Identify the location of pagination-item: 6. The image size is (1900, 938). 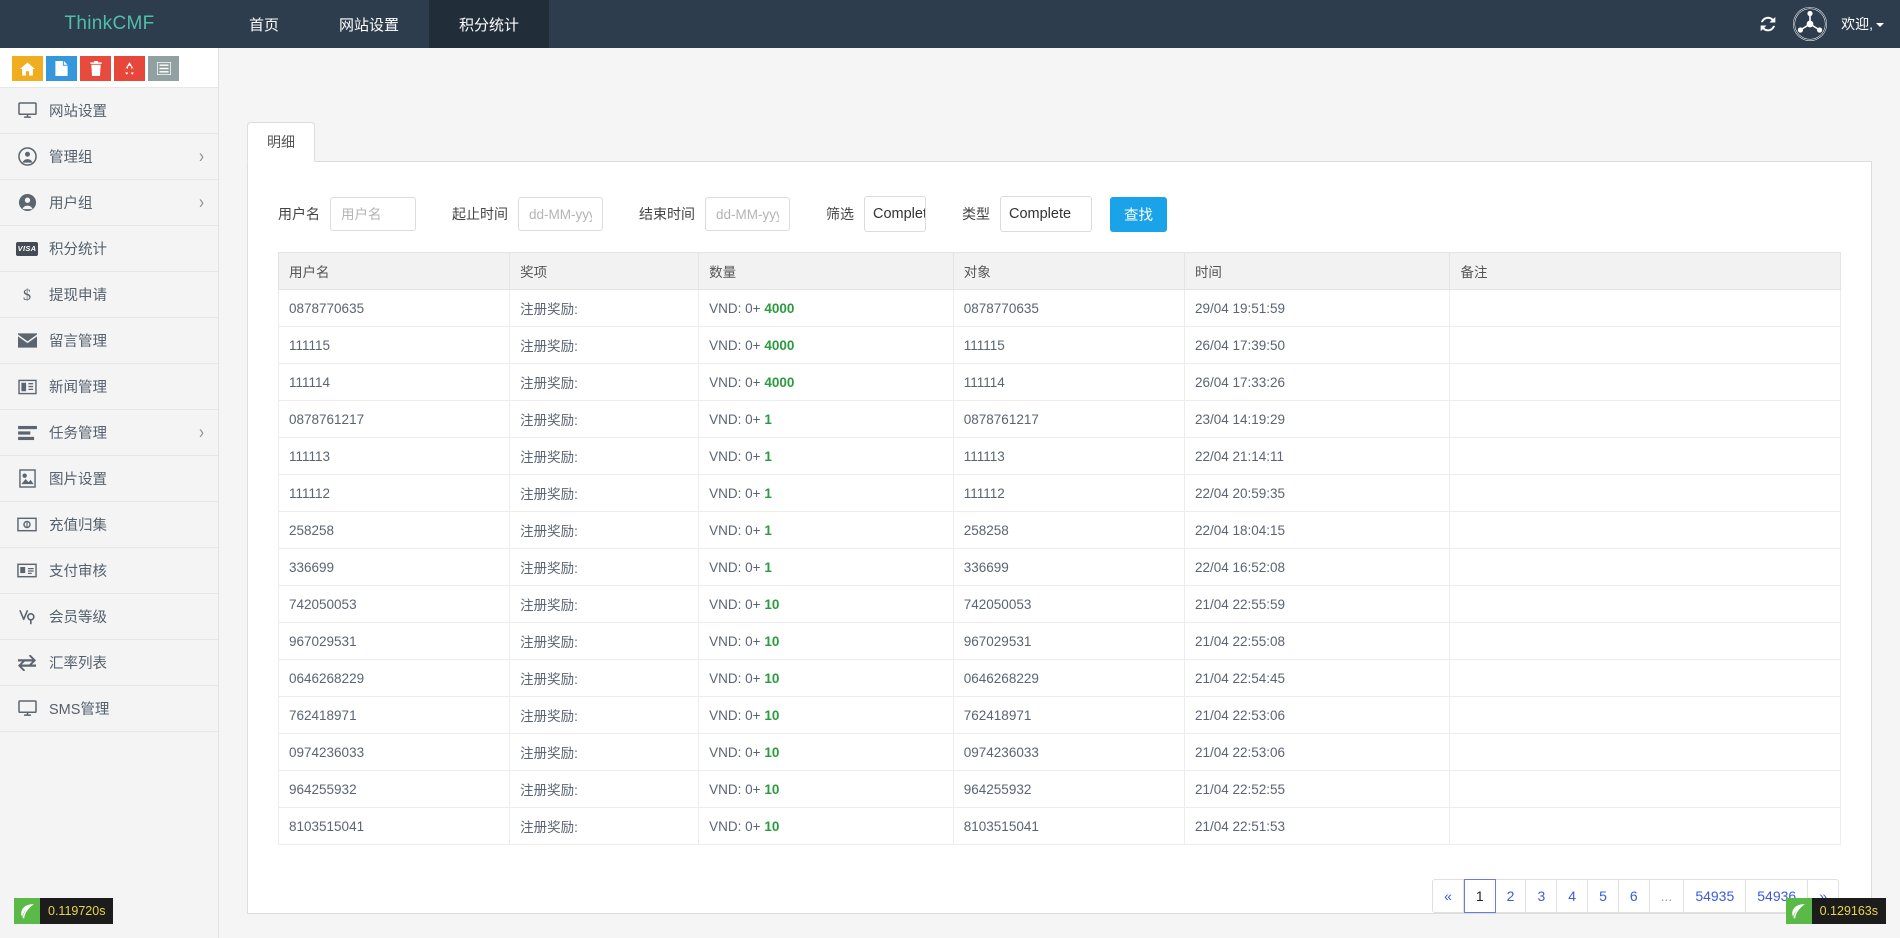
(1634, 896).